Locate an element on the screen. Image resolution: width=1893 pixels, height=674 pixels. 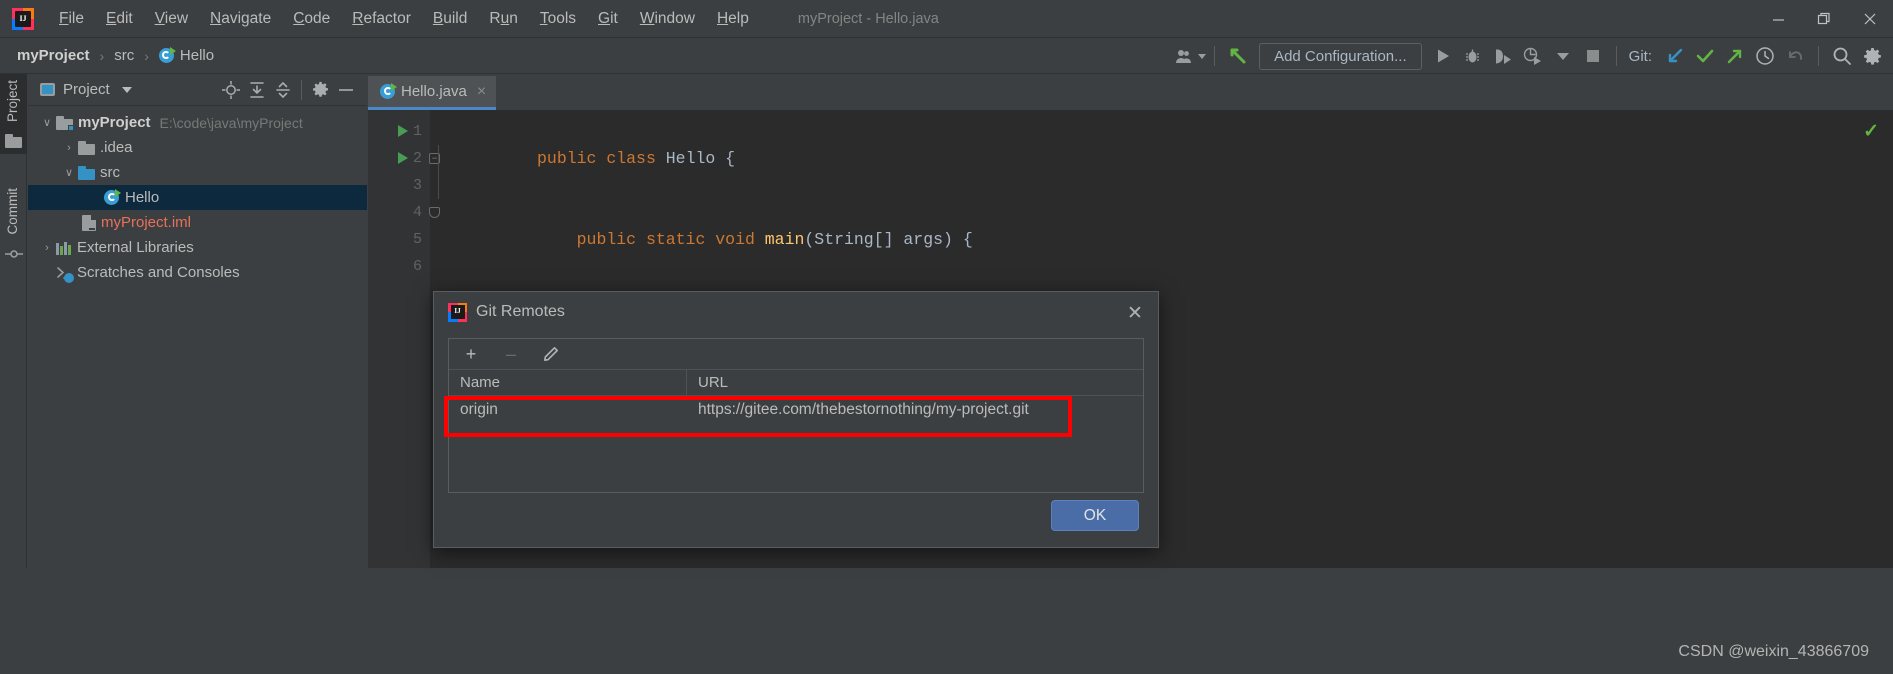
module-folder-icon is located at coordinates (65, 123).